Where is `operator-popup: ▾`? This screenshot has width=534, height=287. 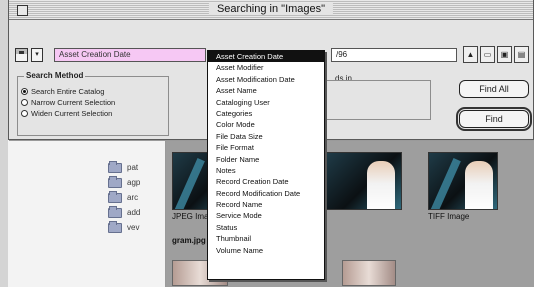 operator-popup: ▾ is located at coordinates (37, 55).